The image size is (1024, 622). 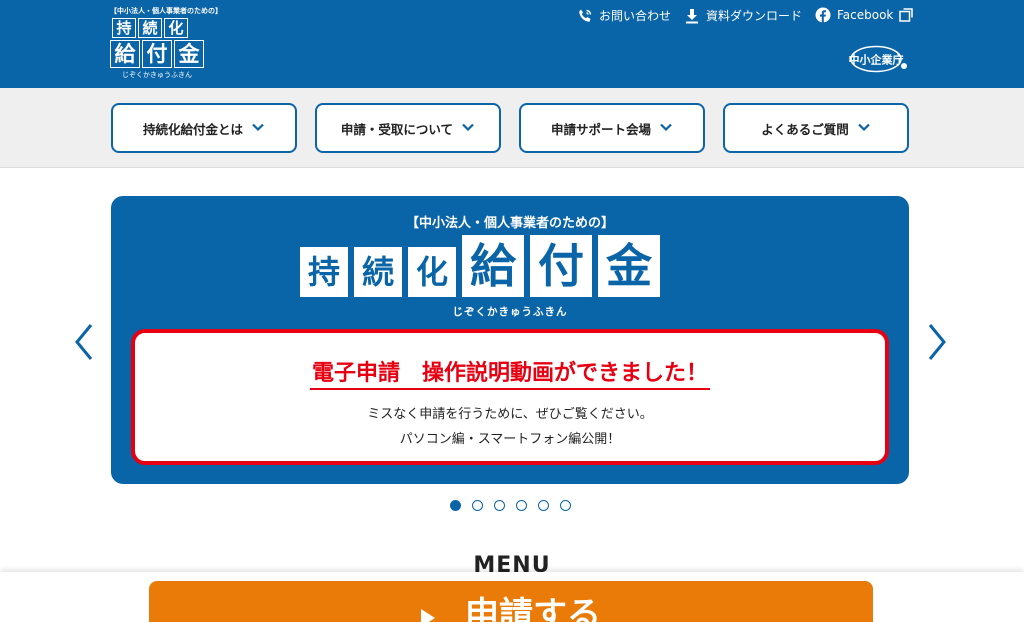 I want to click on notice-title-wrap: 電子申請 操作説明動画ができました！, so click(x=510, y=372).